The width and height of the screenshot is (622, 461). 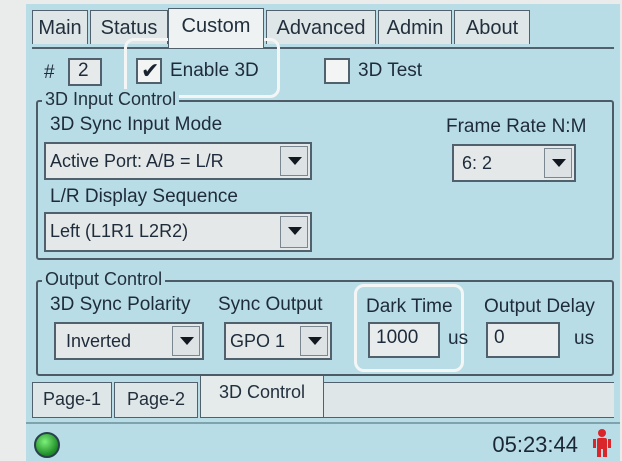 What do you see at coordinates (477, 163) in the screenshot?
I see `frame-rate-value: 6: 2` at bounding box center [477, 163].